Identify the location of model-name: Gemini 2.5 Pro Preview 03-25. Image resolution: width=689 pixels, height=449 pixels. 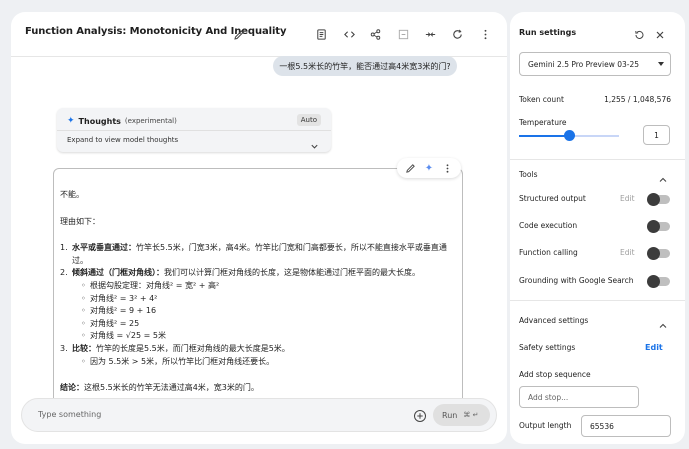
(584, 64).